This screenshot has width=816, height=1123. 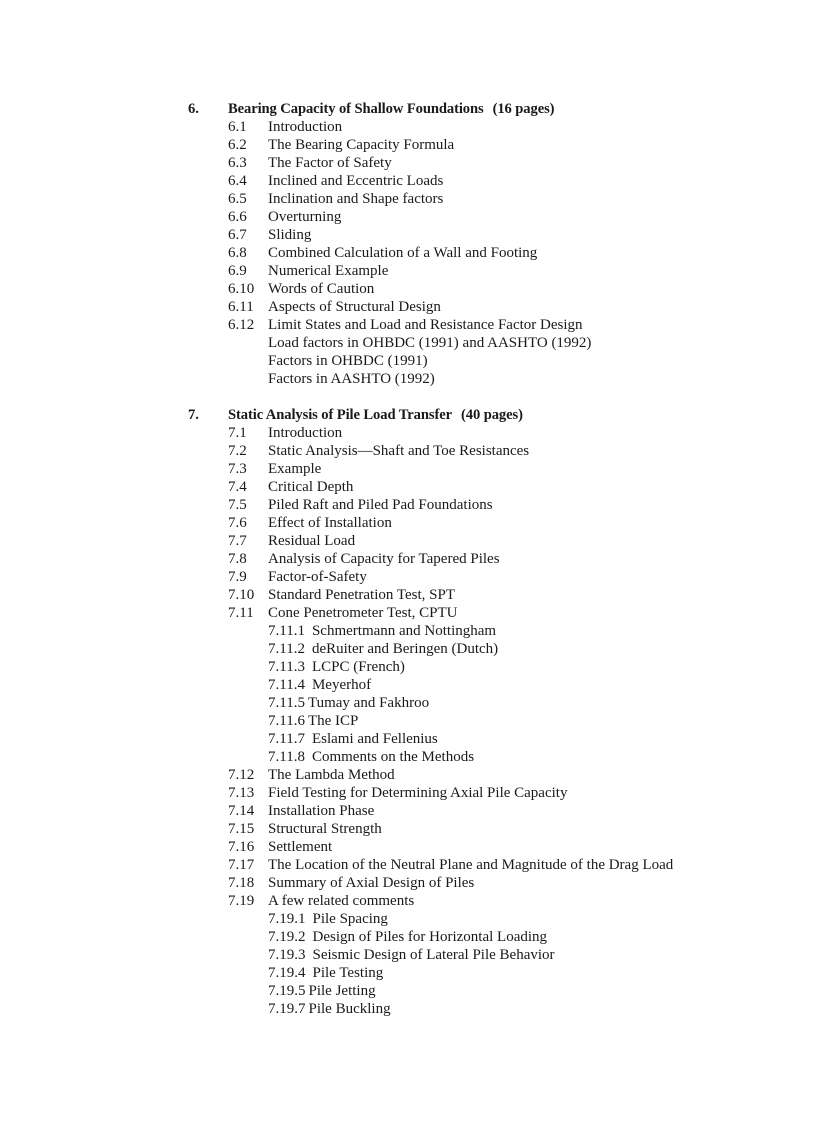 I want to click on toc-entry-number: 6.8, so click(x=237, y=253).